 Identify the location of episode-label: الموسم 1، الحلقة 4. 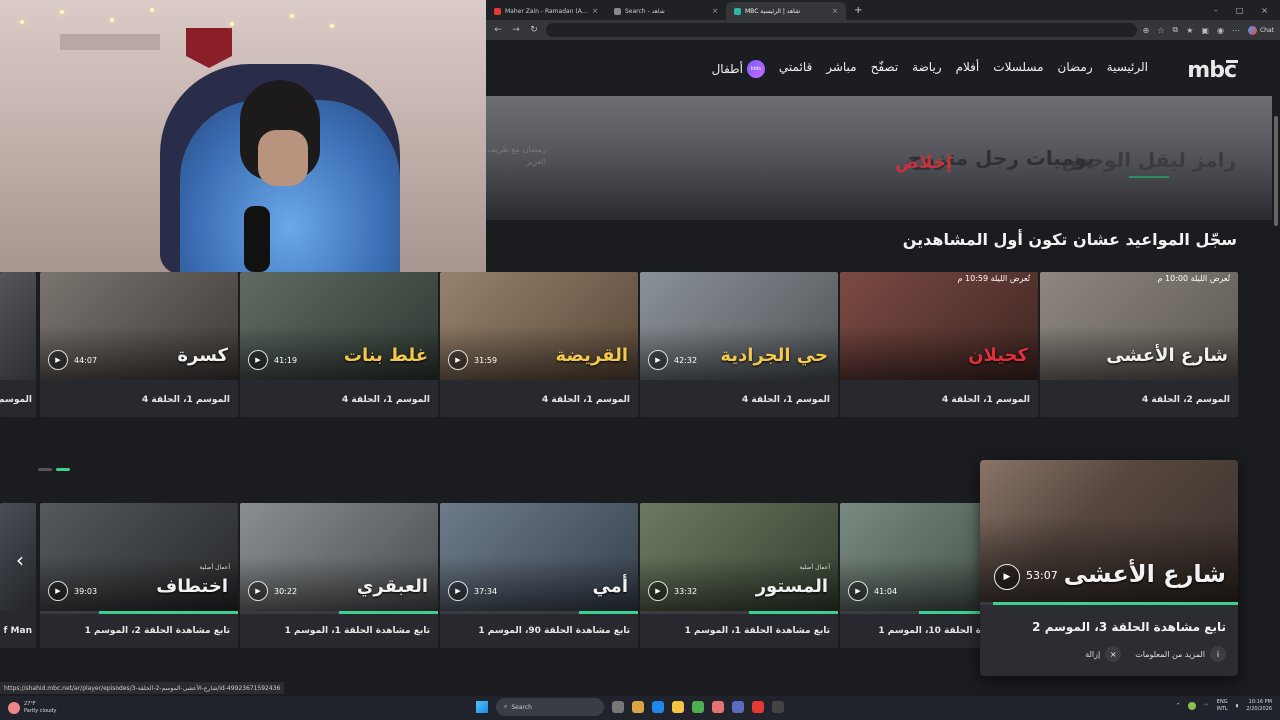
(986, 400).